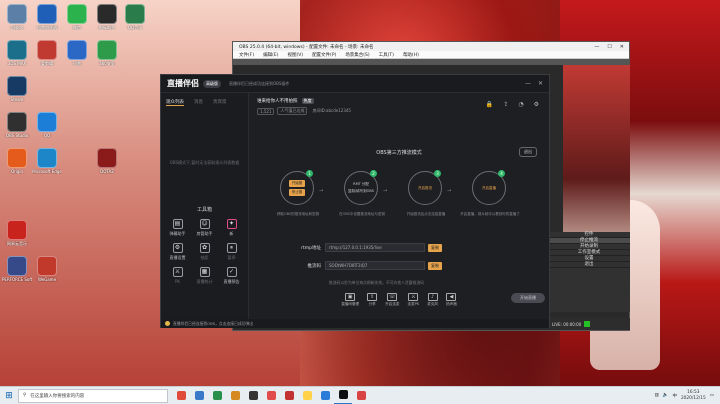  What do you see at coordinates (693, 396) in the screenshot?
I see `clock: 16:53 2020/12/15` at bounding box center [693, 396].